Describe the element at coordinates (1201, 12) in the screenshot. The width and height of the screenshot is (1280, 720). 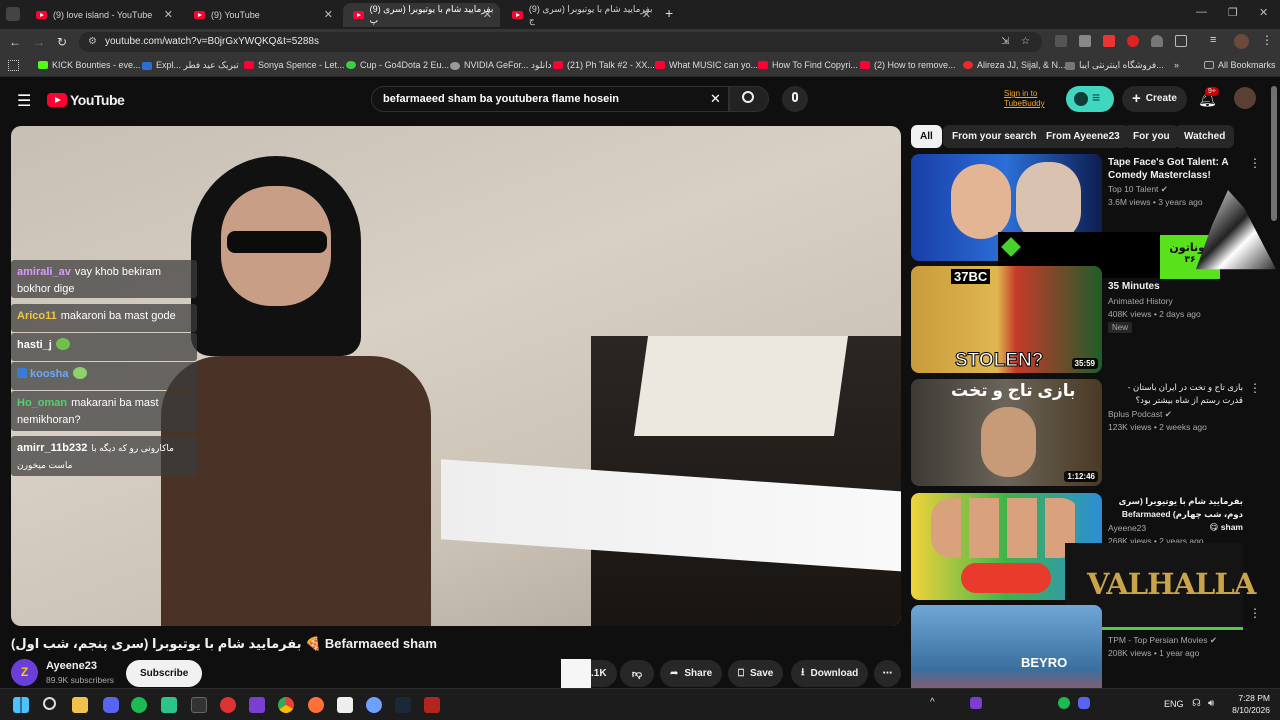
I see `minimize-icon: —` at that location.